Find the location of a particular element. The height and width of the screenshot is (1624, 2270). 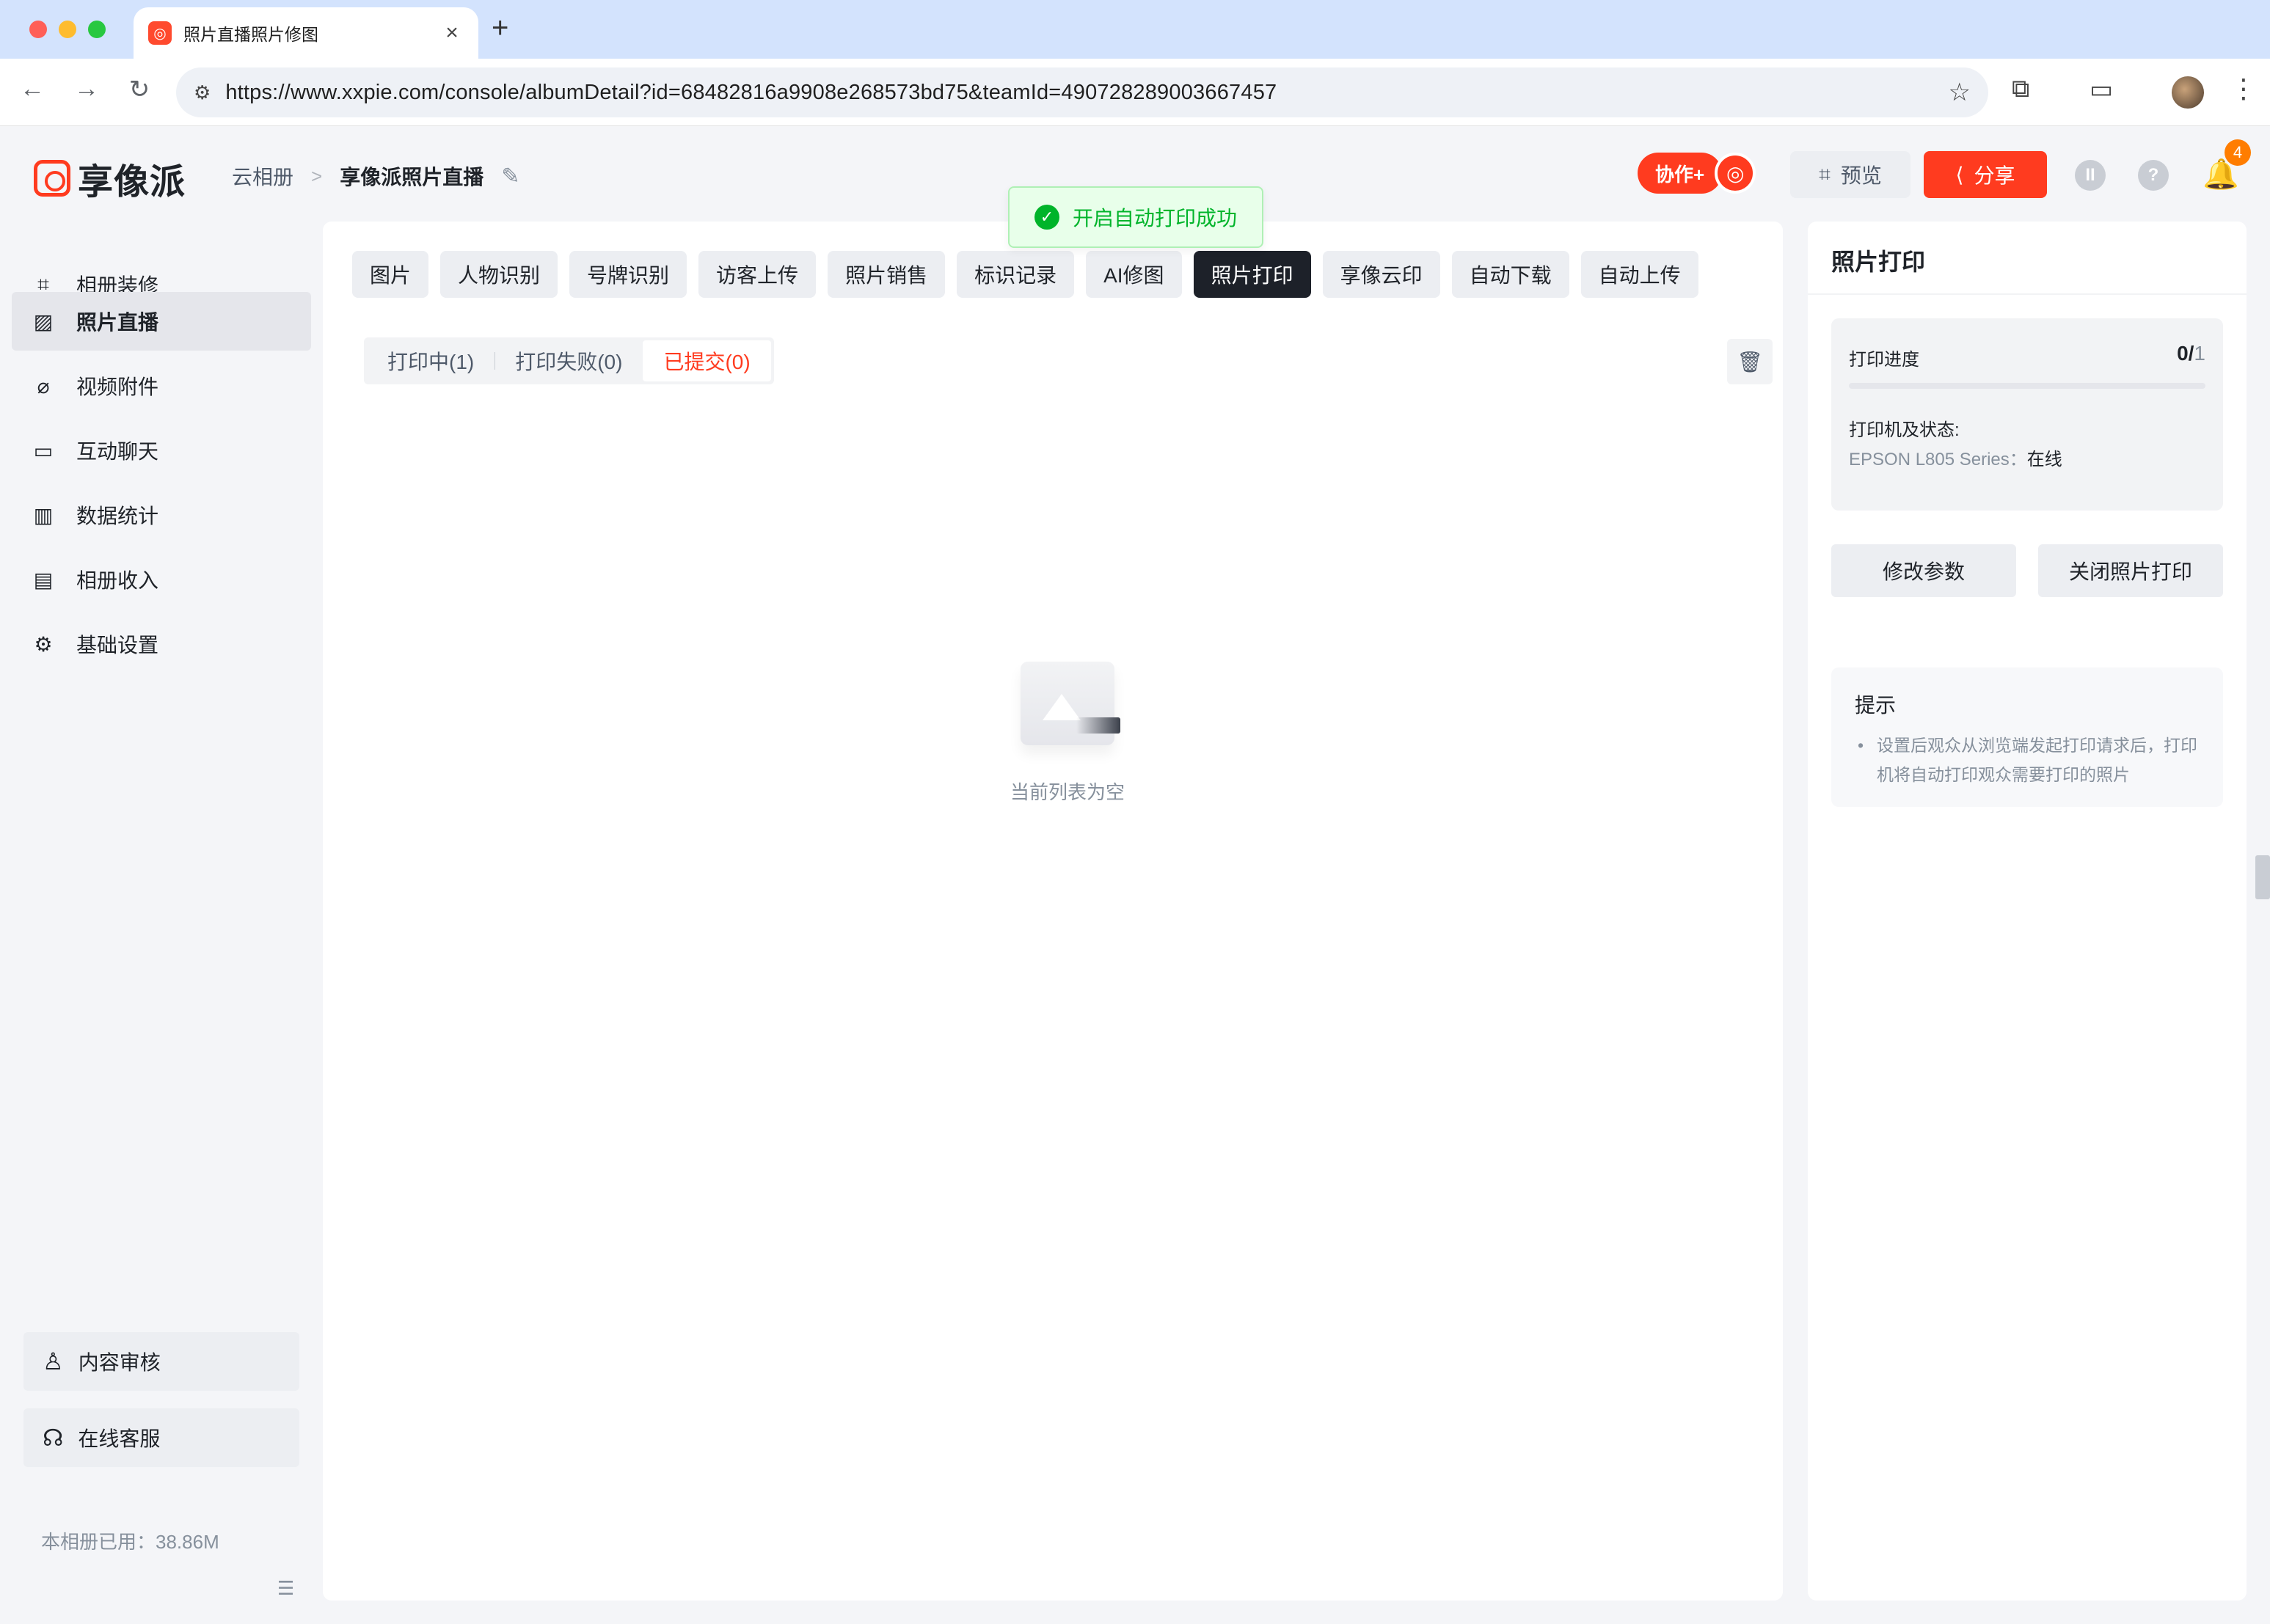

sidebar-item-settings: ⚙ 基础设置 is located at coordinates (161, 644).